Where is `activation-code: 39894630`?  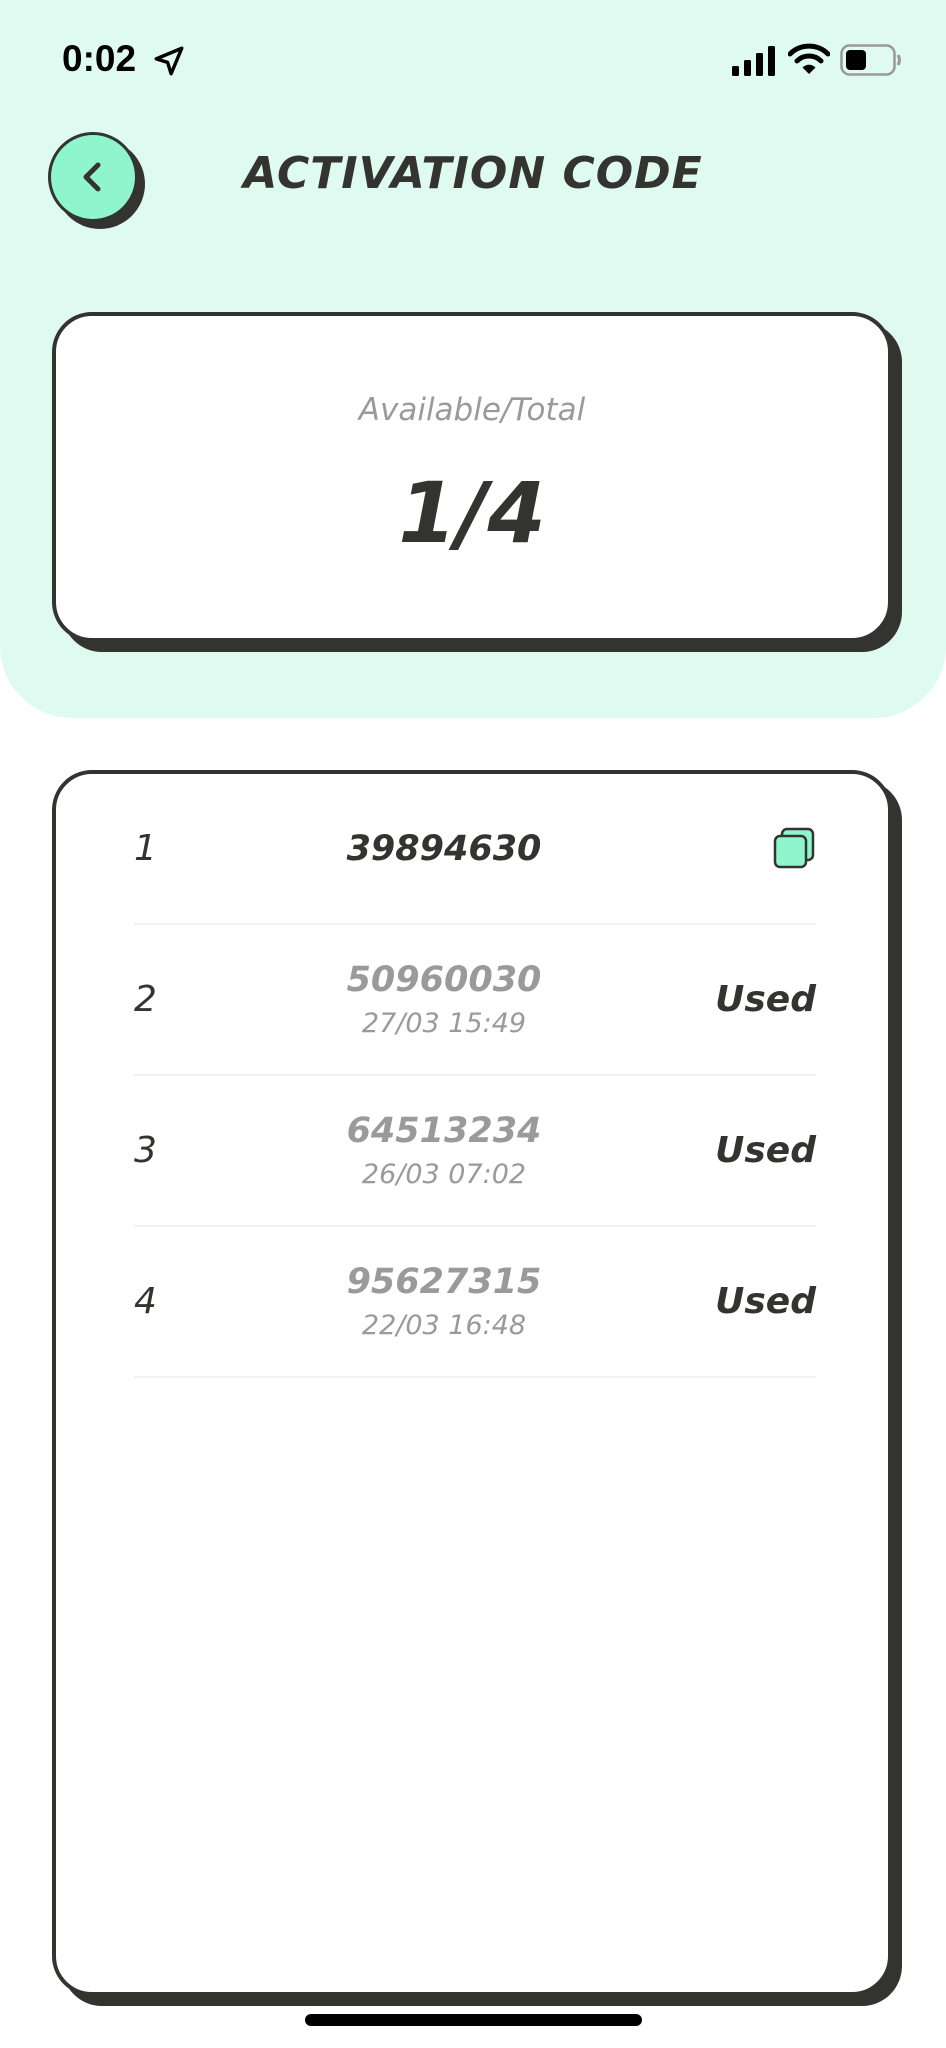
activation-code: 39894630 is located at coordinates (444, 848).